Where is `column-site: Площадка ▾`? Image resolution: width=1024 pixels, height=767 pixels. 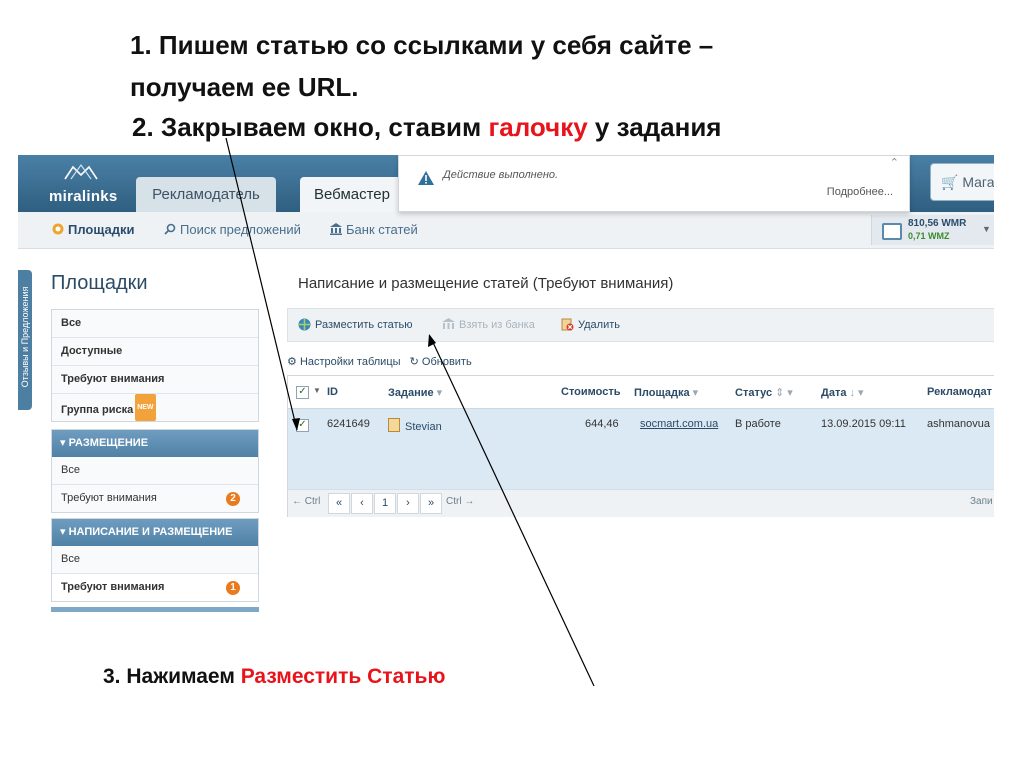 column-site: Площадка ▾ is located at coordinates (666, 392).